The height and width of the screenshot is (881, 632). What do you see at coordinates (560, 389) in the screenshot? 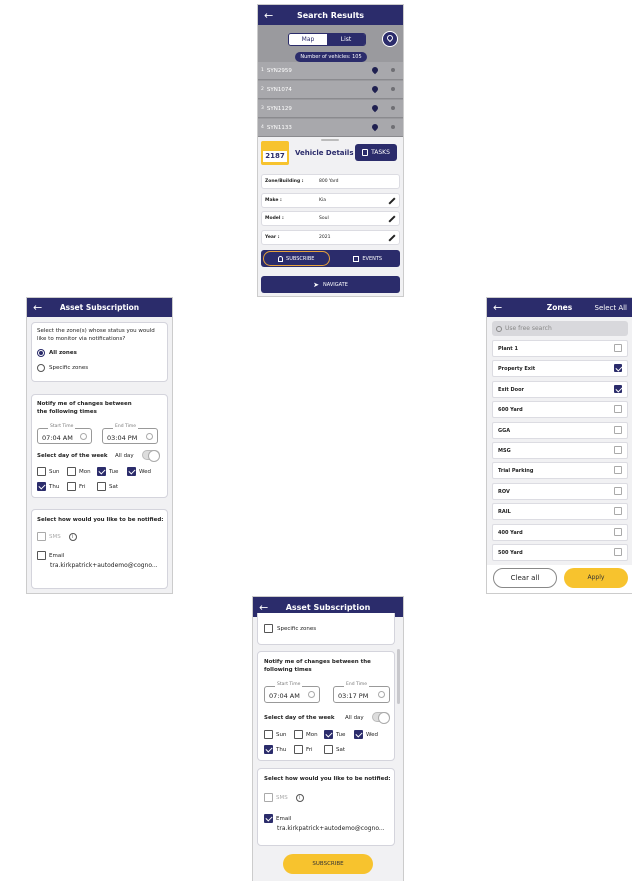
I see `zone-row: Exit Door` at bounding box center [560, 389].